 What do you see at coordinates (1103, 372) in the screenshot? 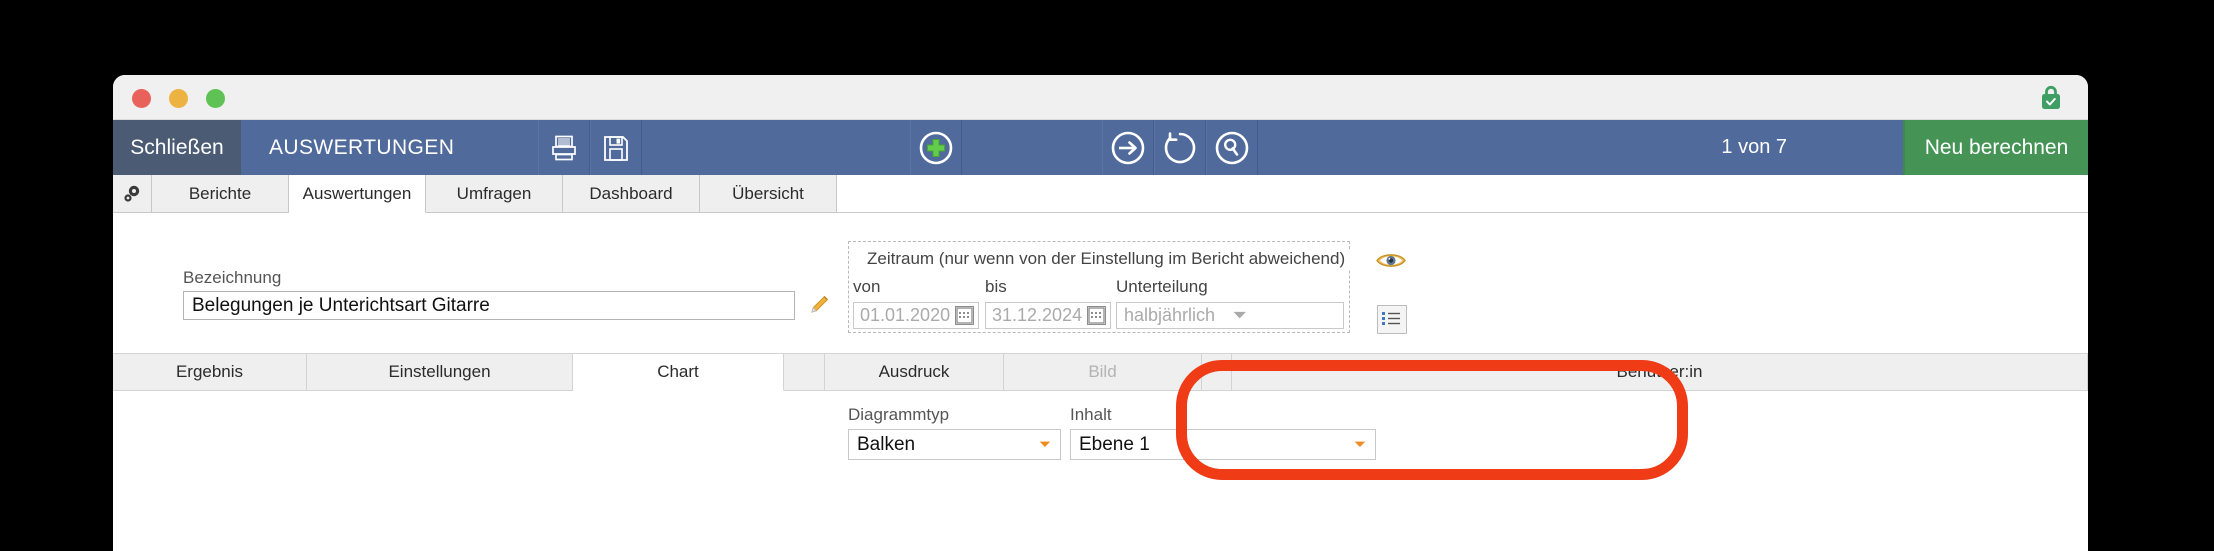
I see `subtab-bild: Bild` at bounding box center [1103, 372].